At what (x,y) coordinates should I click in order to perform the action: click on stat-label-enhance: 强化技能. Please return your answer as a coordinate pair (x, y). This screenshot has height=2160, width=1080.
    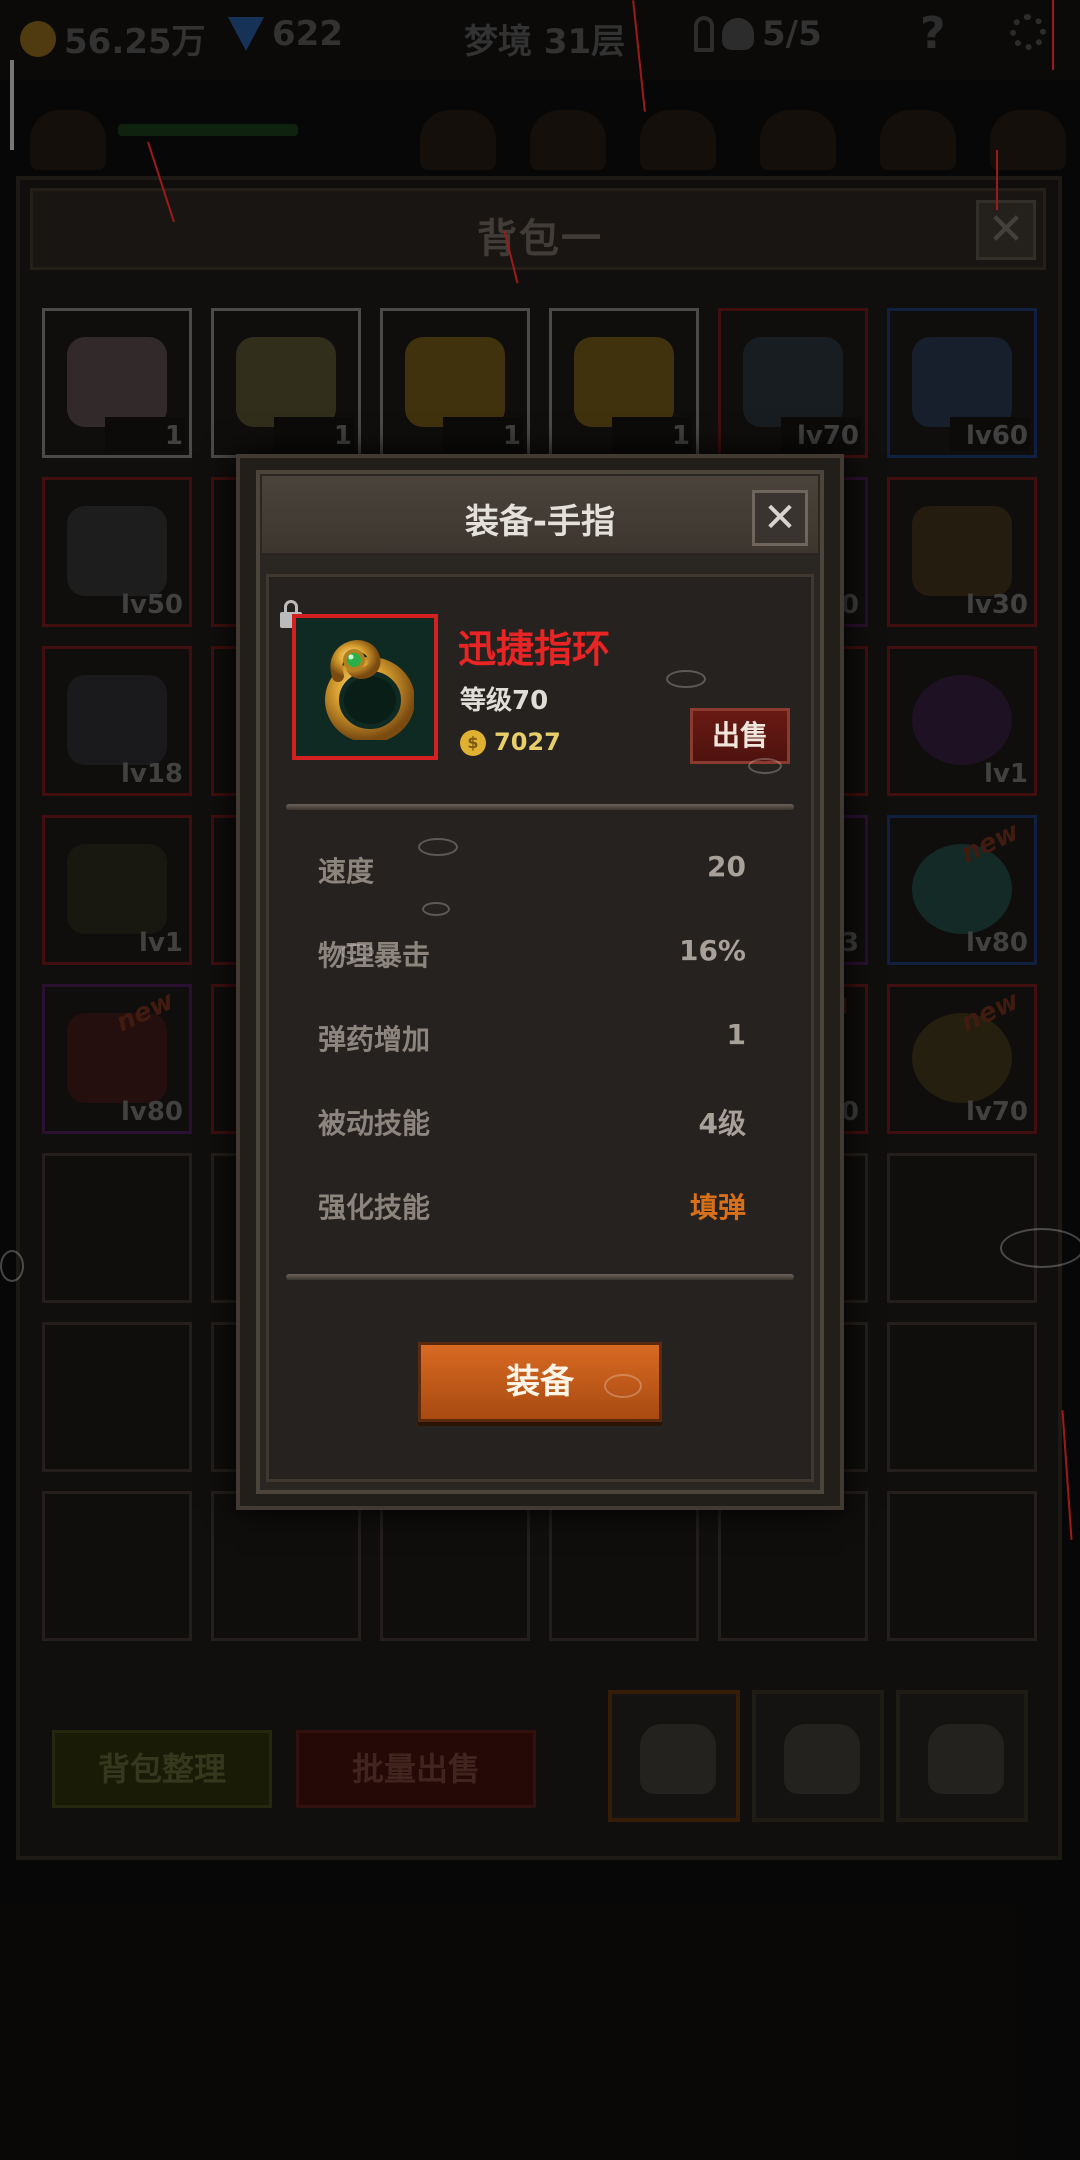
    Looking at the image, I should click on (374, 1207).